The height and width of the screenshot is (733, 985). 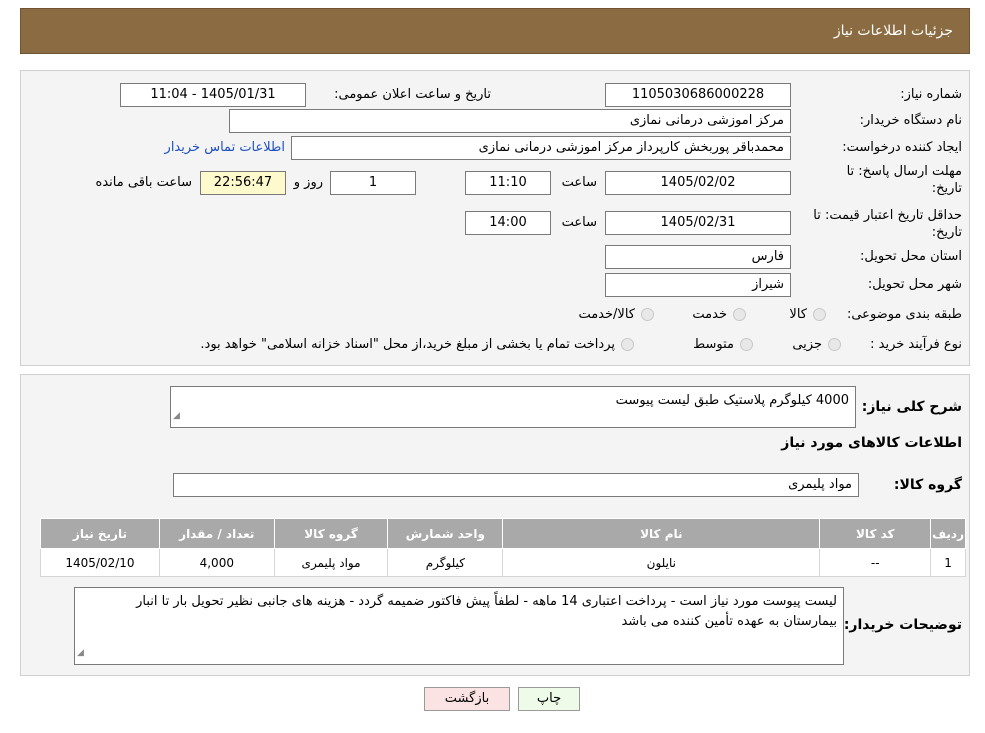 What do you see at coordinates (732, 400) in the screenshot?
I see `description-text: 4000 کیلوگرم پلاستیک طبق لیست پیوست` at bounding box center [732, 400].